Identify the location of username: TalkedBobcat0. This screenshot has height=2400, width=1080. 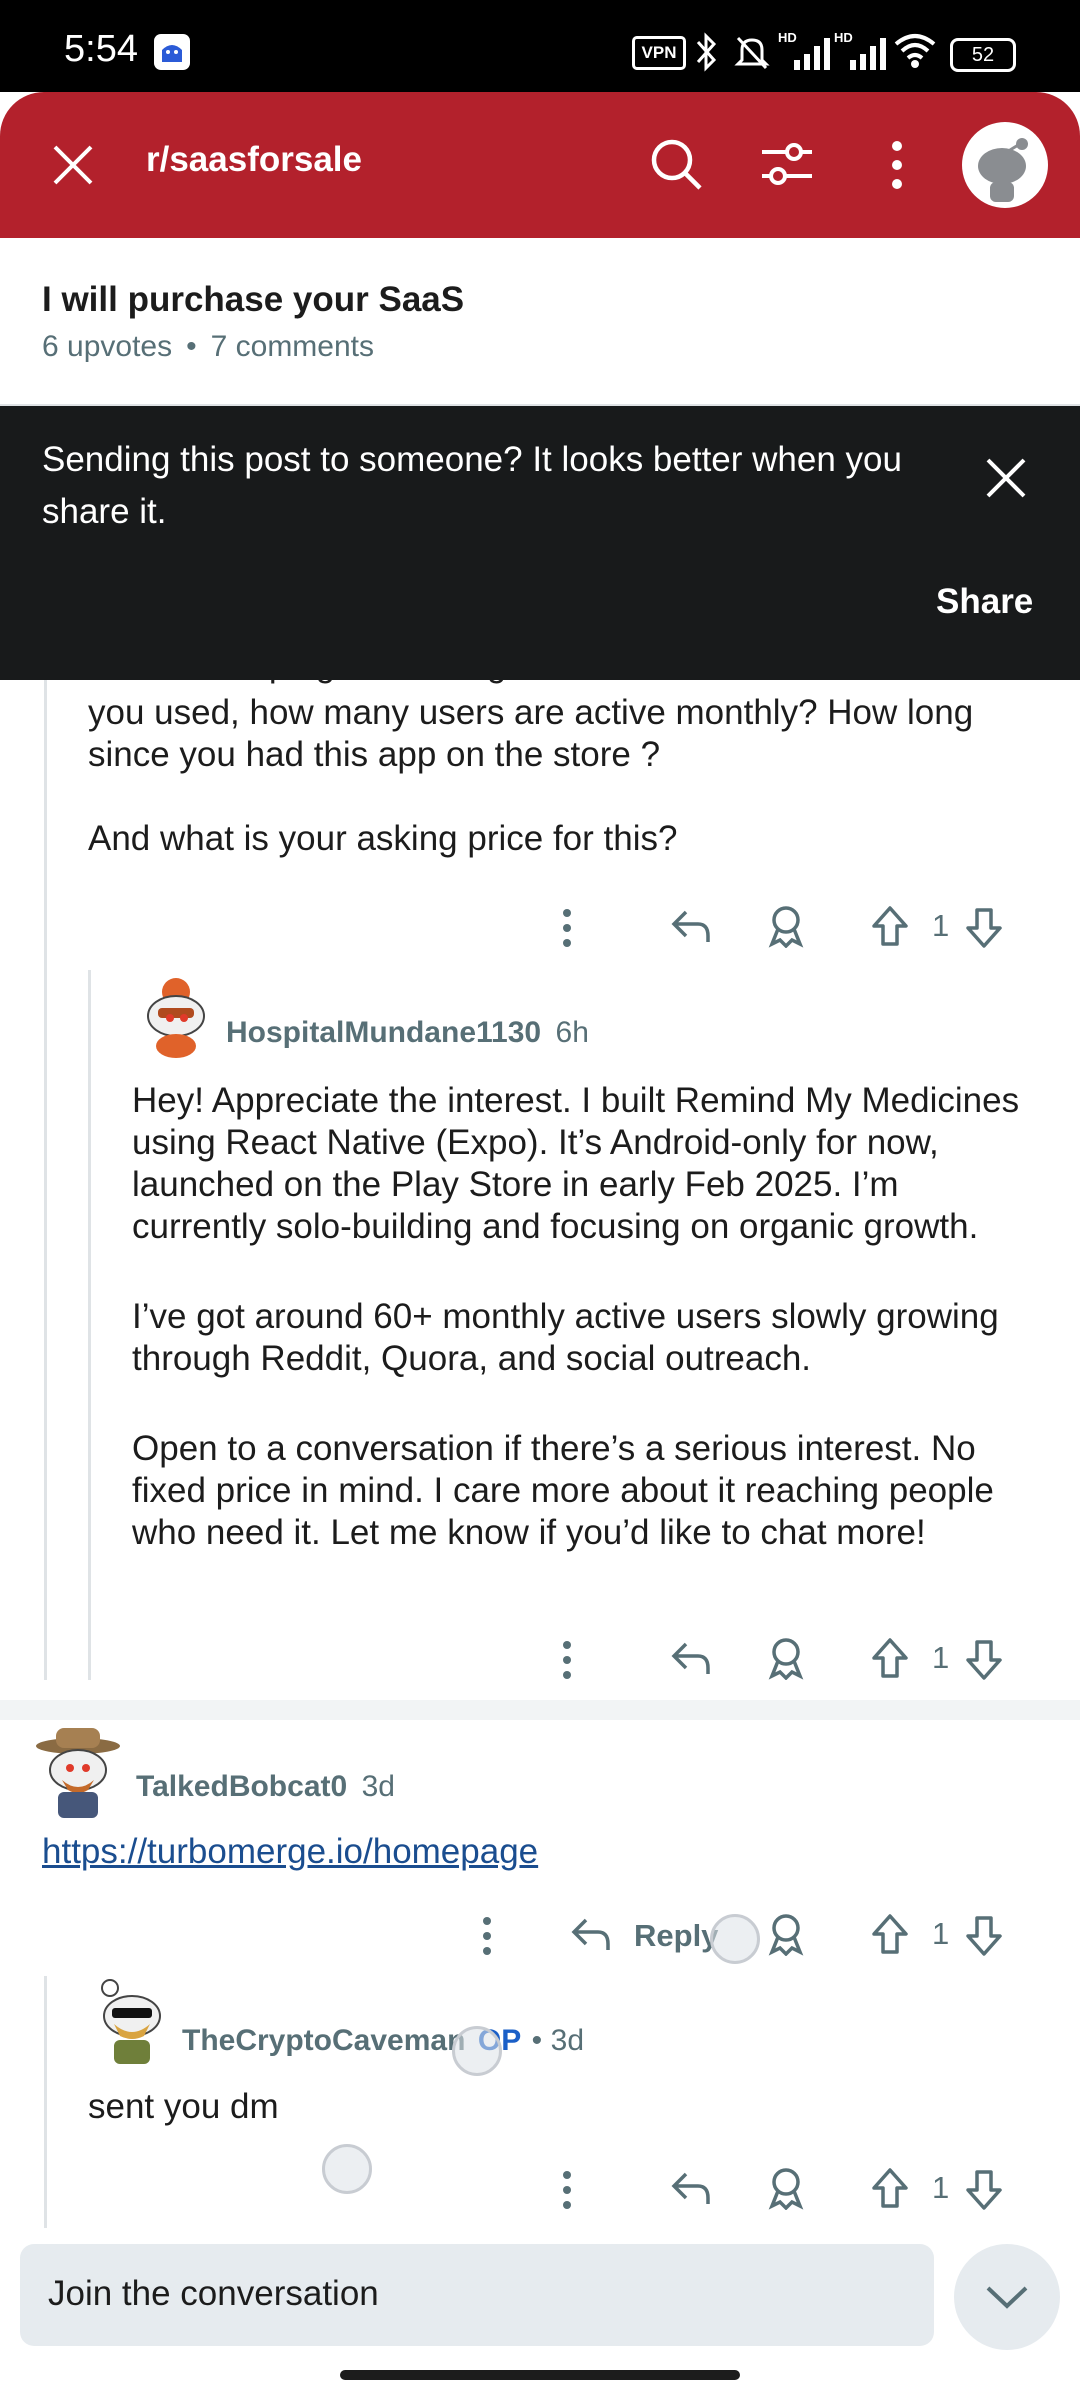
(241, 1786).